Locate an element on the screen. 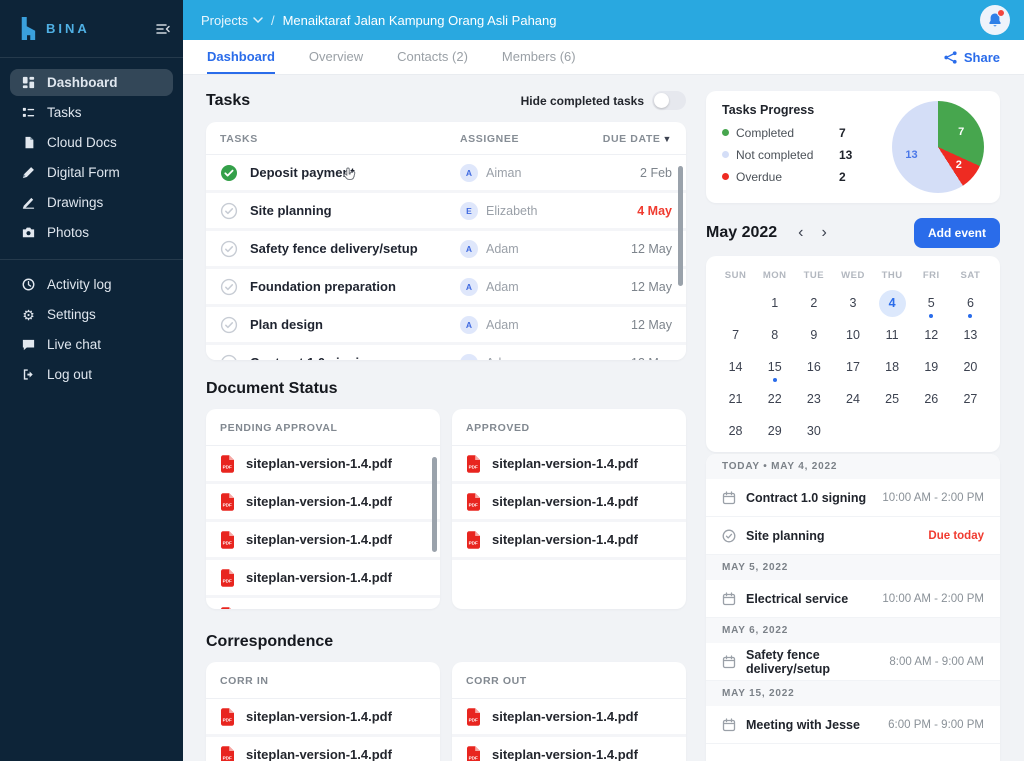  event-row-site-planning: Site planning Due today is located at coordinates (853, 536).